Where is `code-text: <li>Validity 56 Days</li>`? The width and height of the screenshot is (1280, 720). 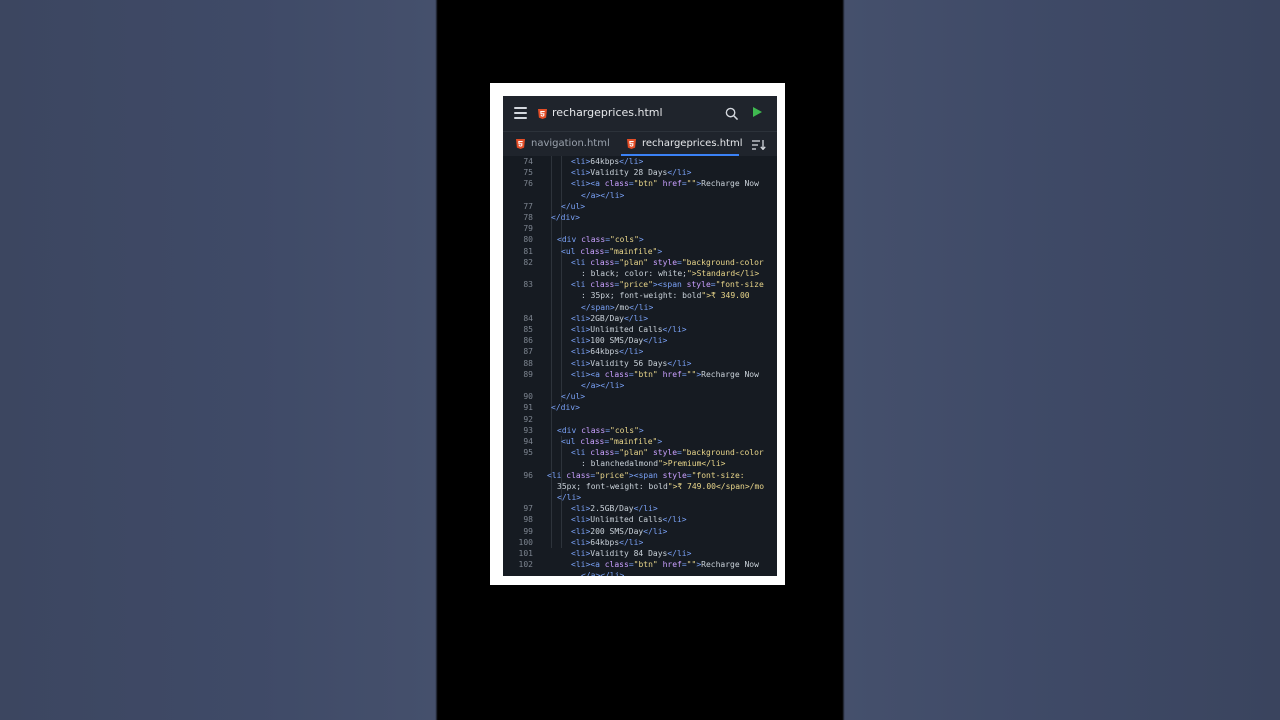 code-text: <li>Validity 56 Days</li> is located at coordinates (631, 363).